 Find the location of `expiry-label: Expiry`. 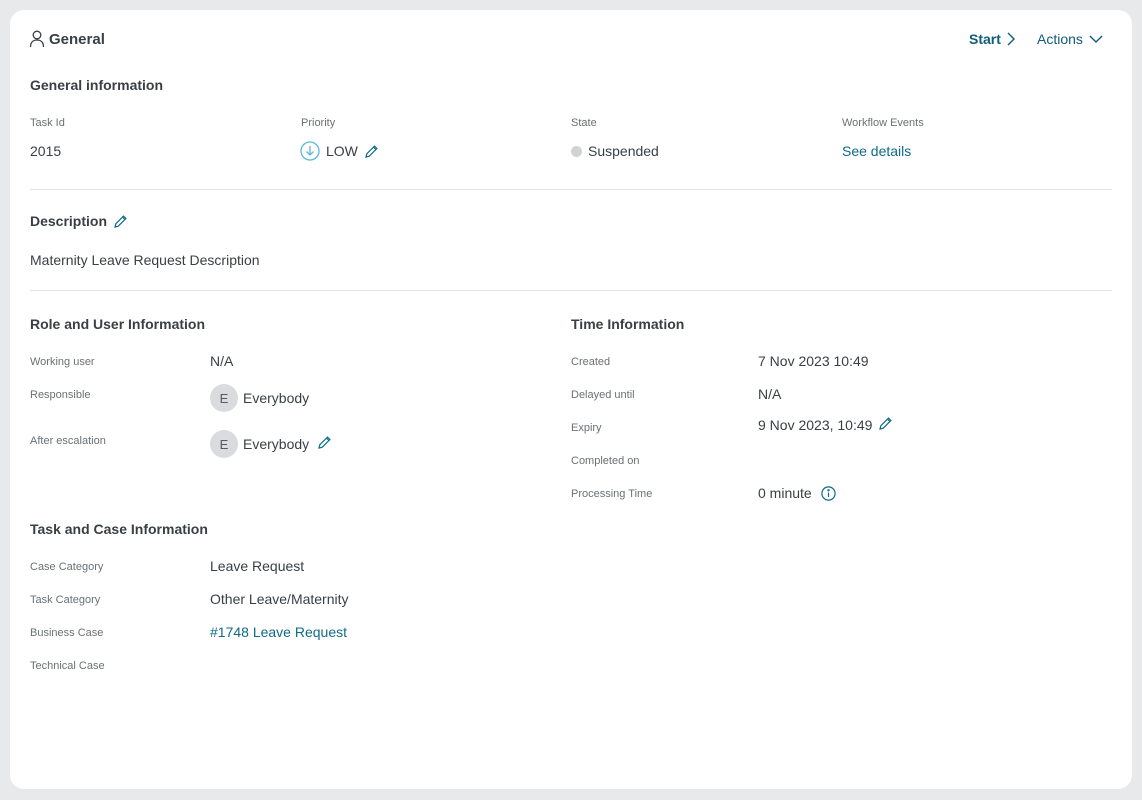

expiry-label: Expiry is located at coordinates (586, 428).